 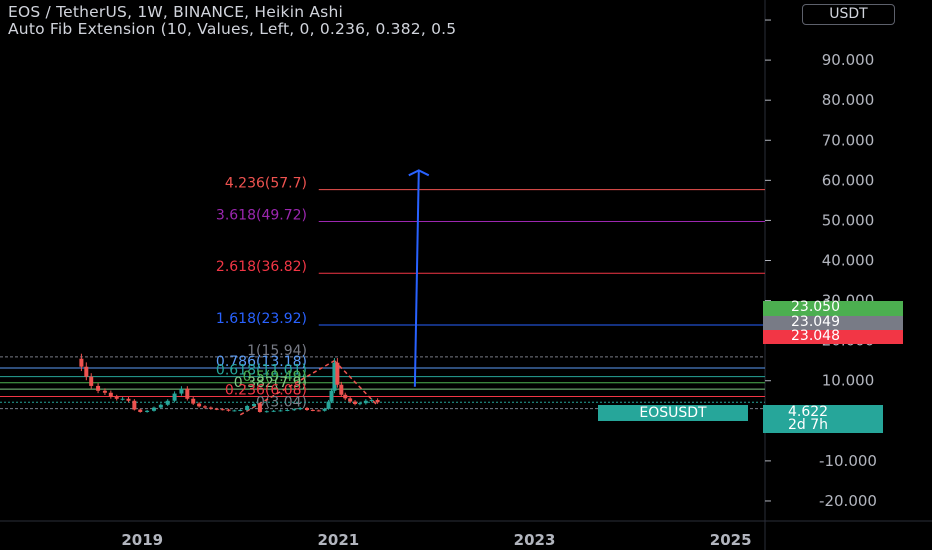 What do you see at coordinates (535, 540) in the screenshot?
I see `x-tick-label: 2023` at bounding box center [535, 540].